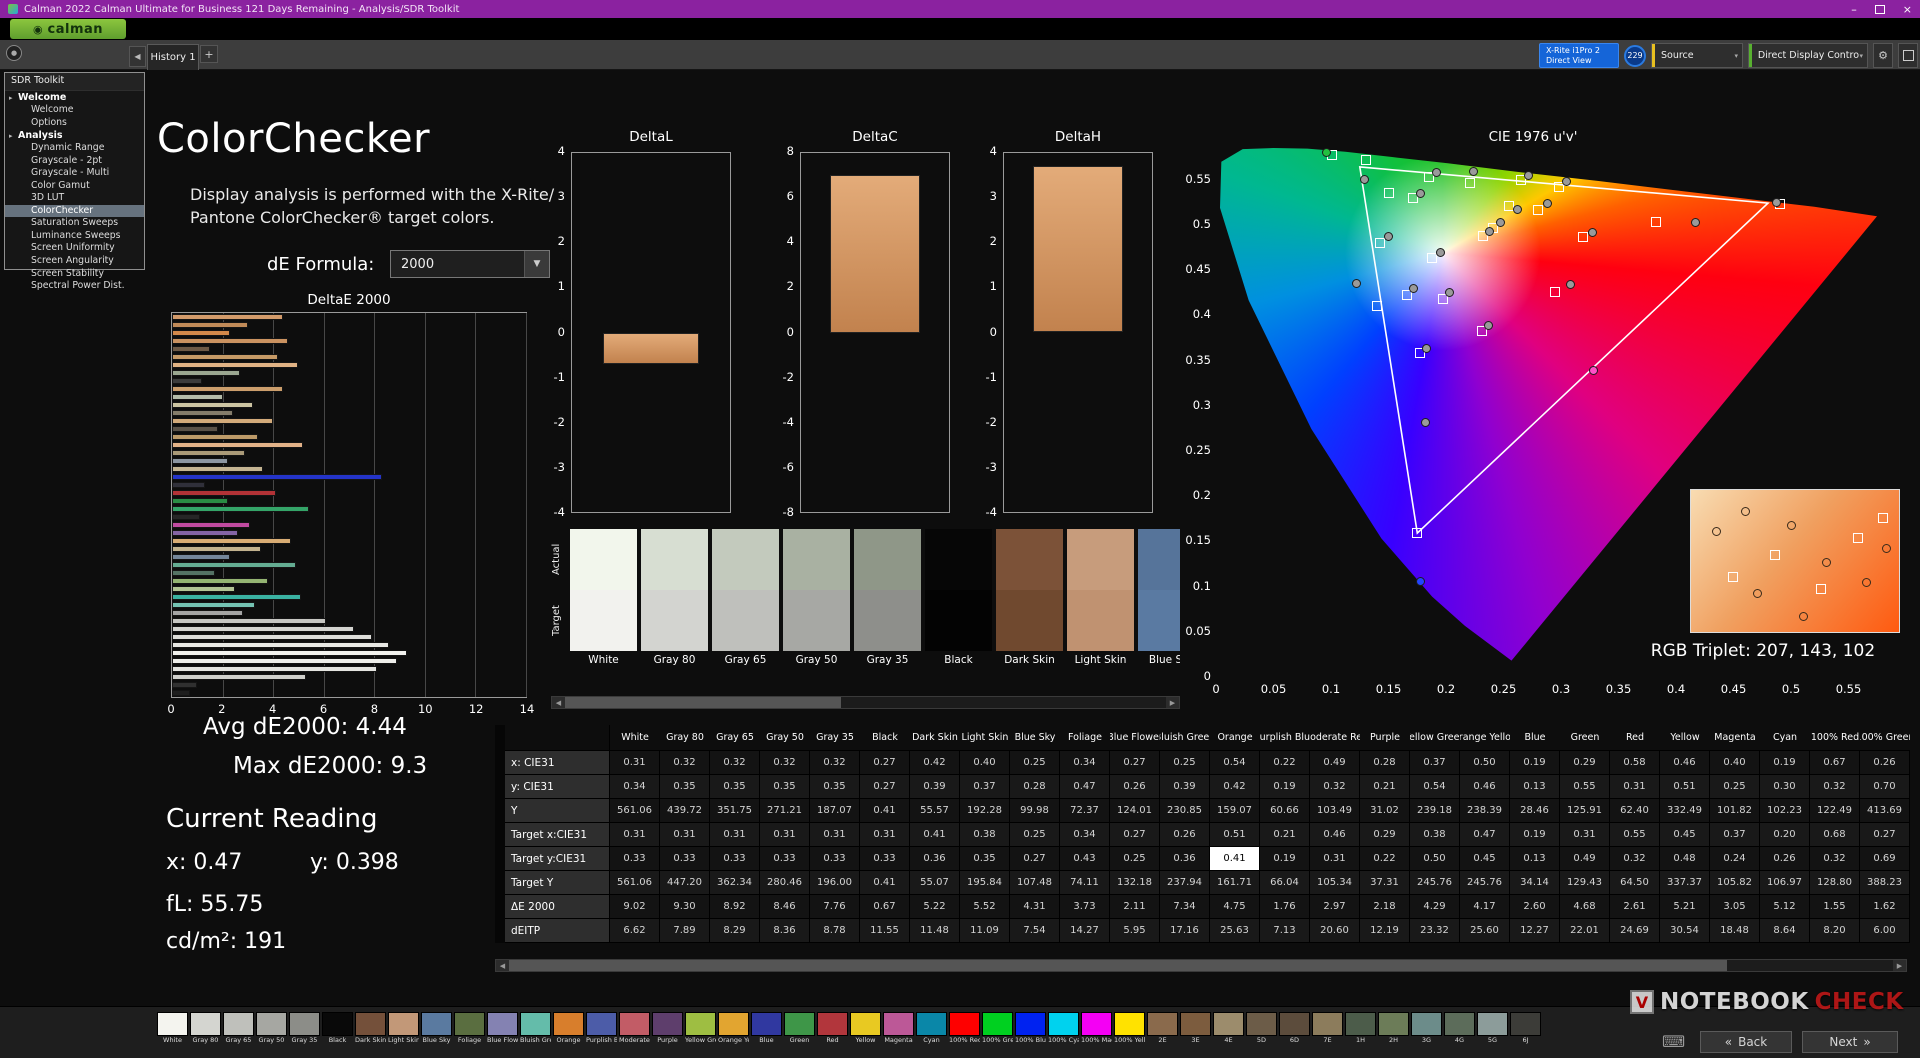 Image resolution: width=1920 pixels, height=1058 pixels. I want to click on table-cell: 0.13, so click(1535, 787).